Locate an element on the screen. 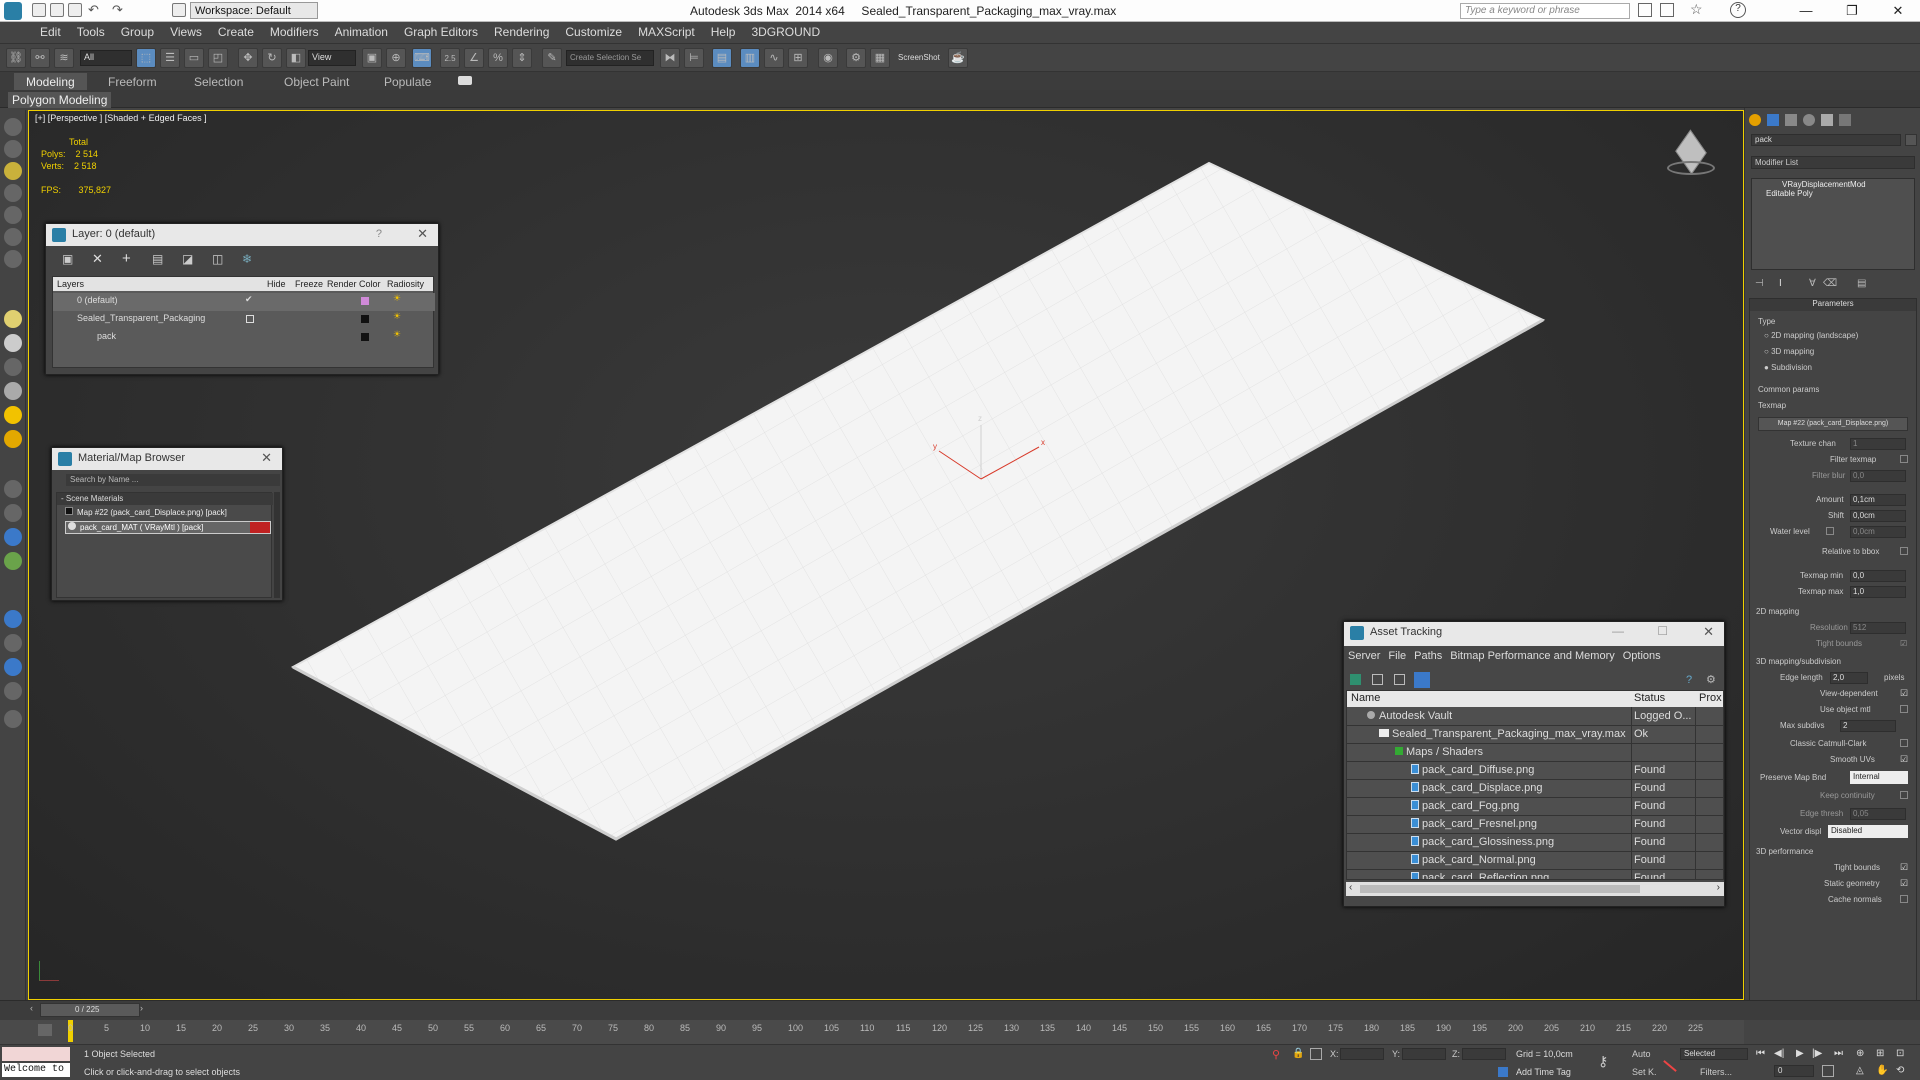 The height and width of the screenshot is (1080, 1920). object-name-field: pack is located at coordinates (1826, 140).